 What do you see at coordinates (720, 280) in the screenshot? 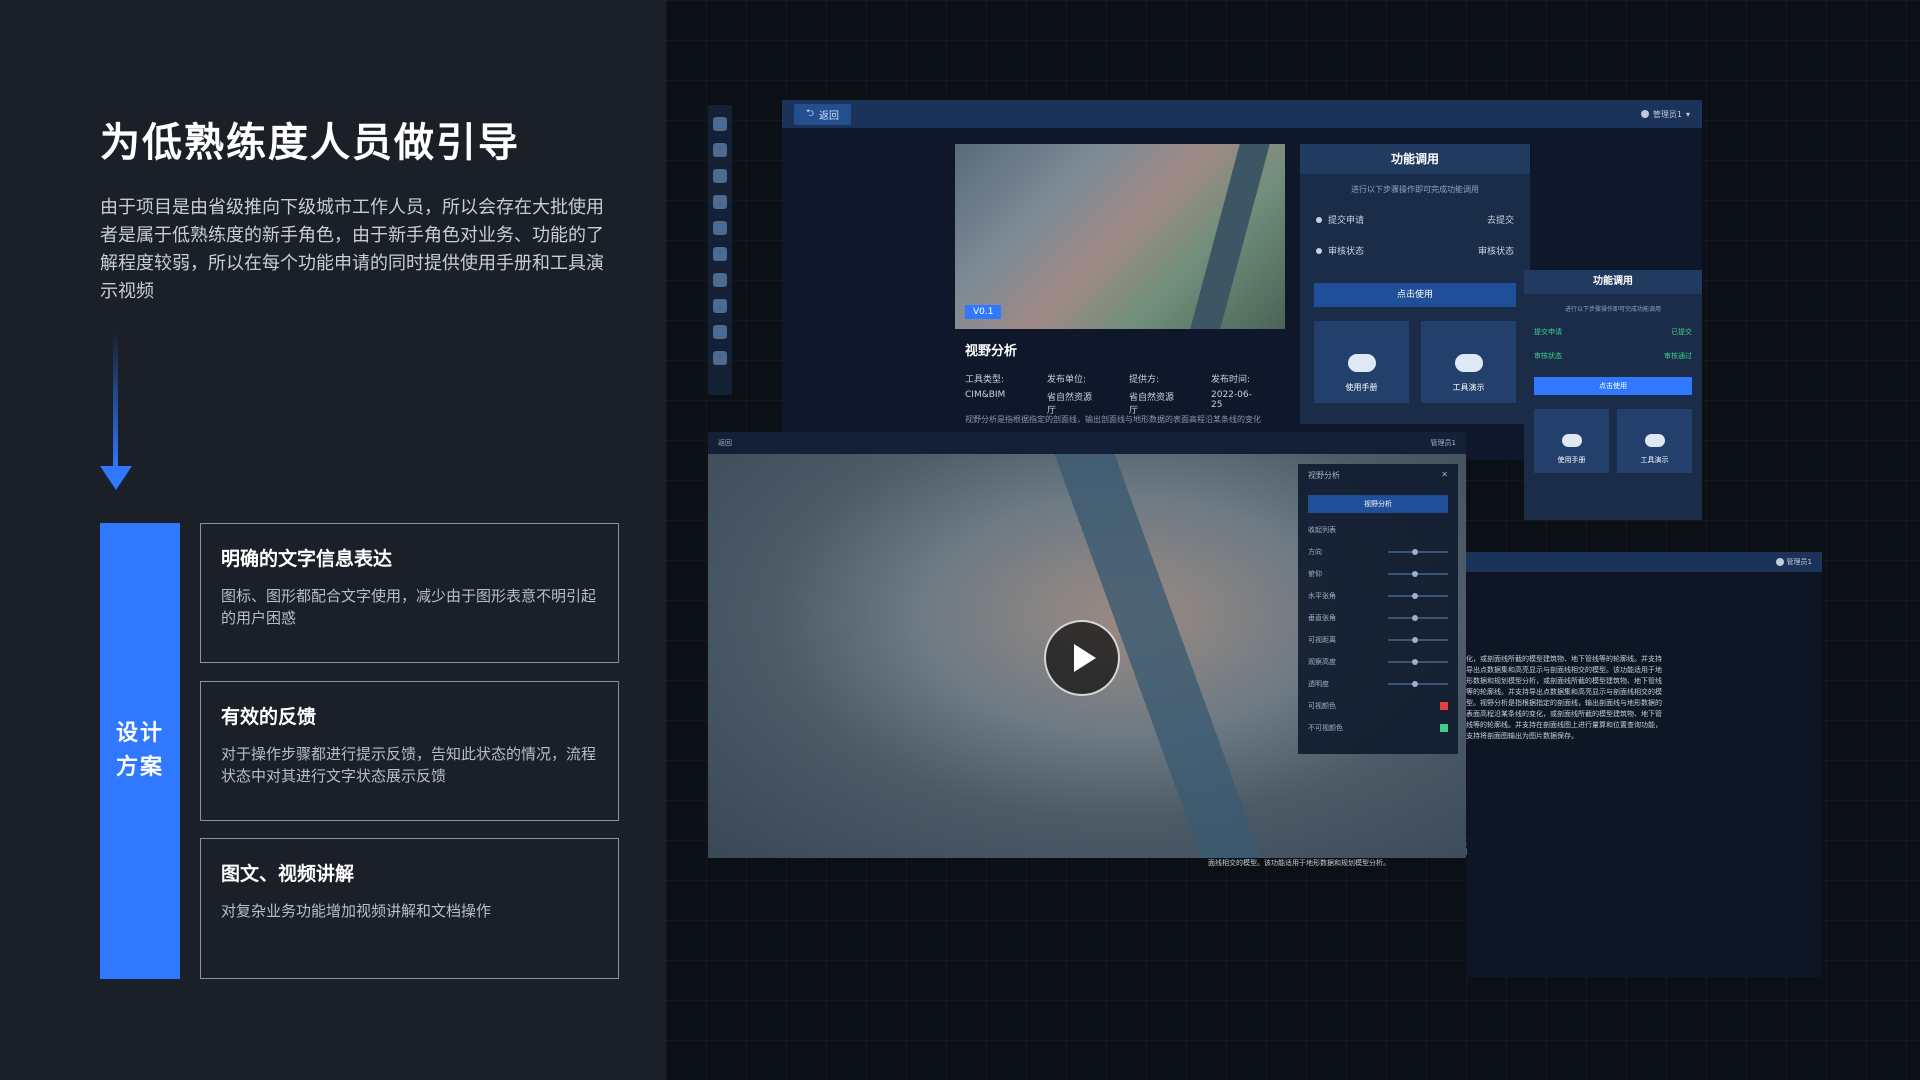
I see `globe-icon` at bounding box center [720, 280].